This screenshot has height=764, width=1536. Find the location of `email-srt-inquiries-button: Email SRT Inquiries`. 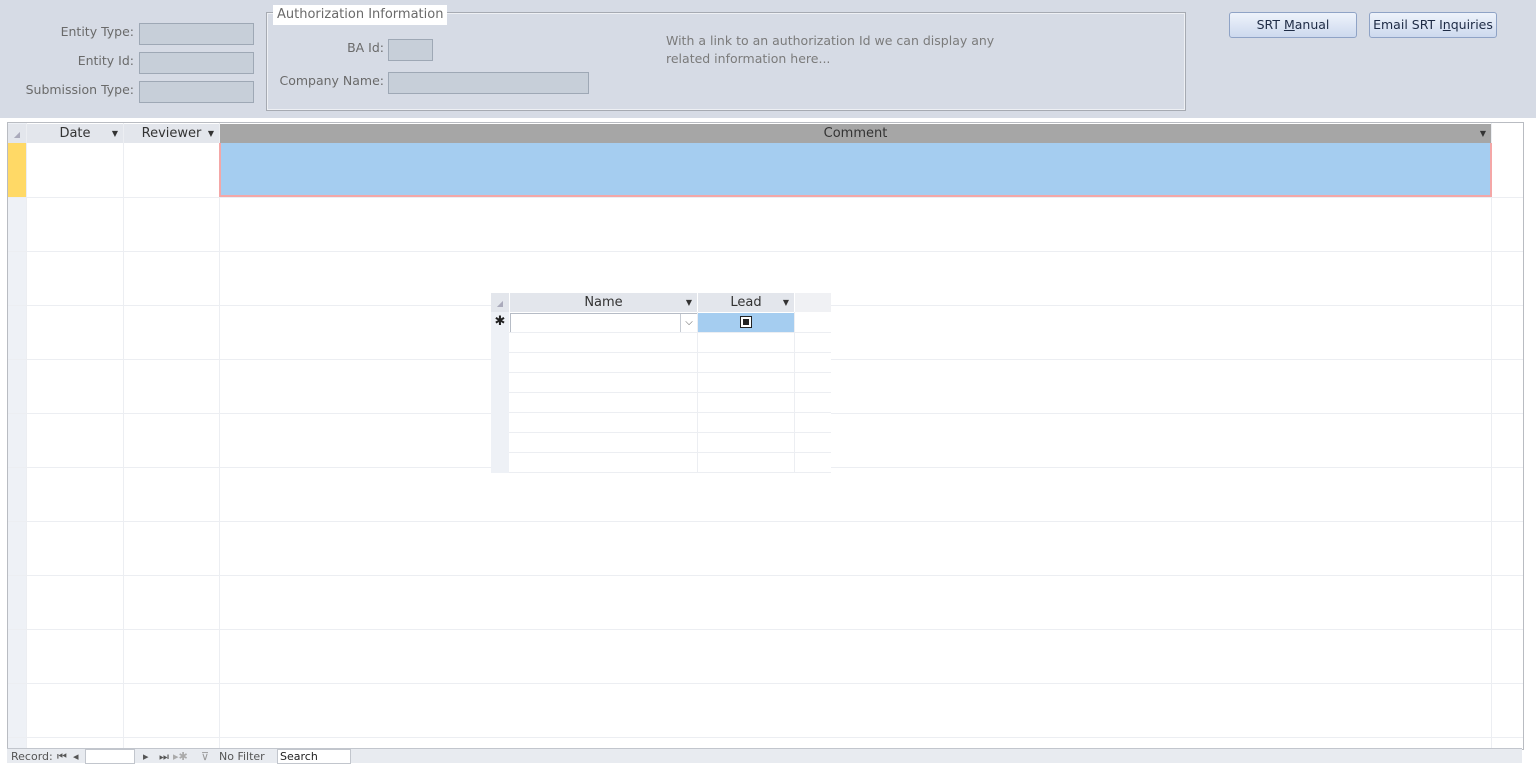

email-srt-inquiries-button: Email SRT Inquiries is located at coordinates (1433, 25).